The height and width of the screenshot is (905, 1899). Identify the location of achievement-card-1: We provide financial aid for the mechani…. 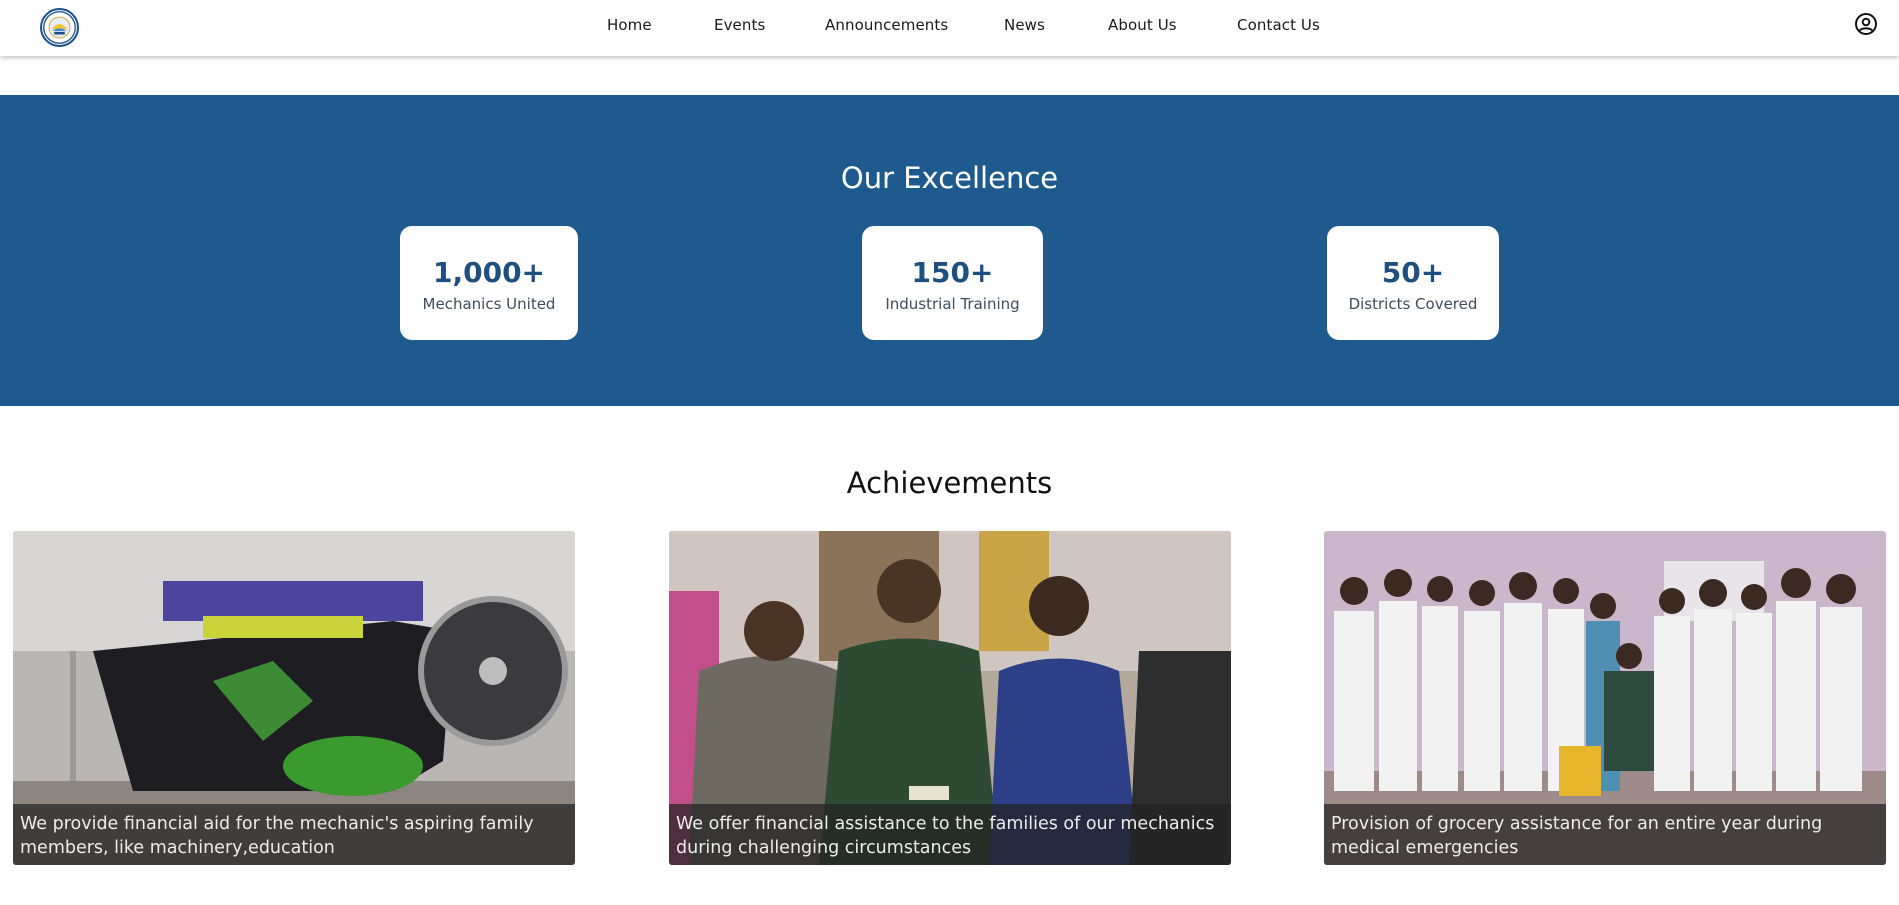
(294, 698).